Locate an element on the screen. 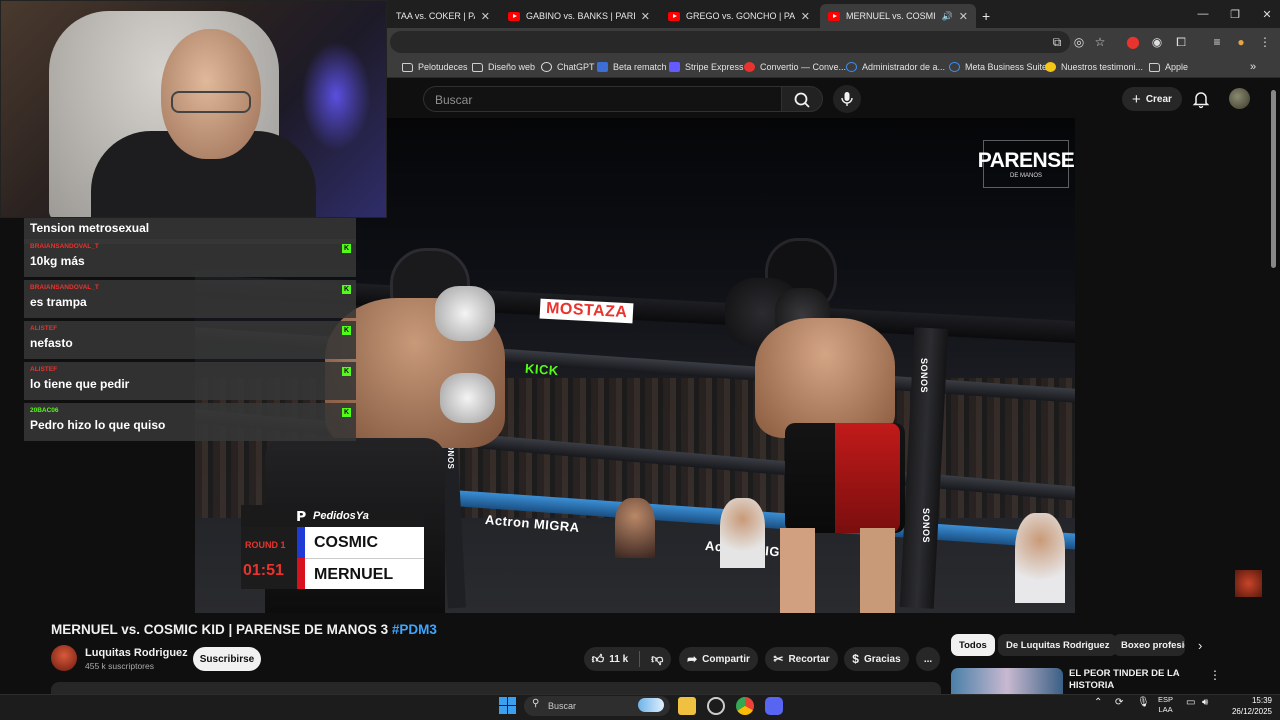  subscribe-button: Suscribirse is located at coordinates (227, 659).